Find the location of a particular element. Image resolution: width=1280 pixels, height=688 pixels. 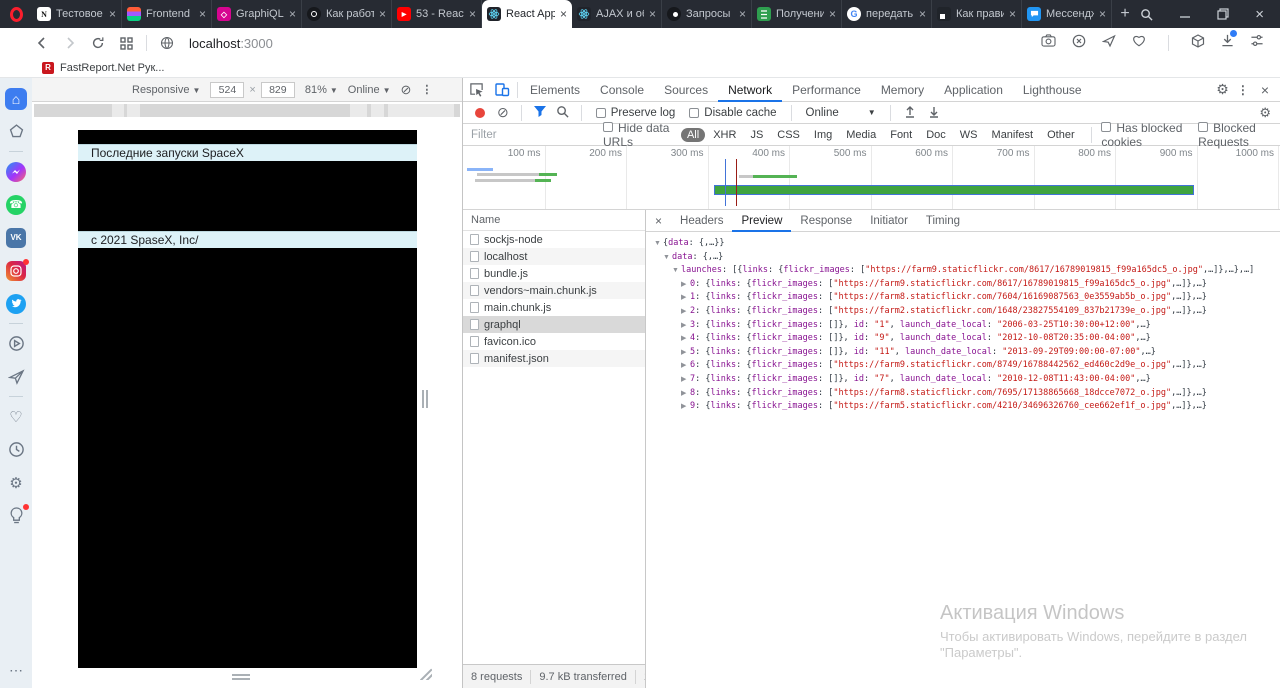

device-toolbar-toggle-icon is located at coordinates (502, 89).